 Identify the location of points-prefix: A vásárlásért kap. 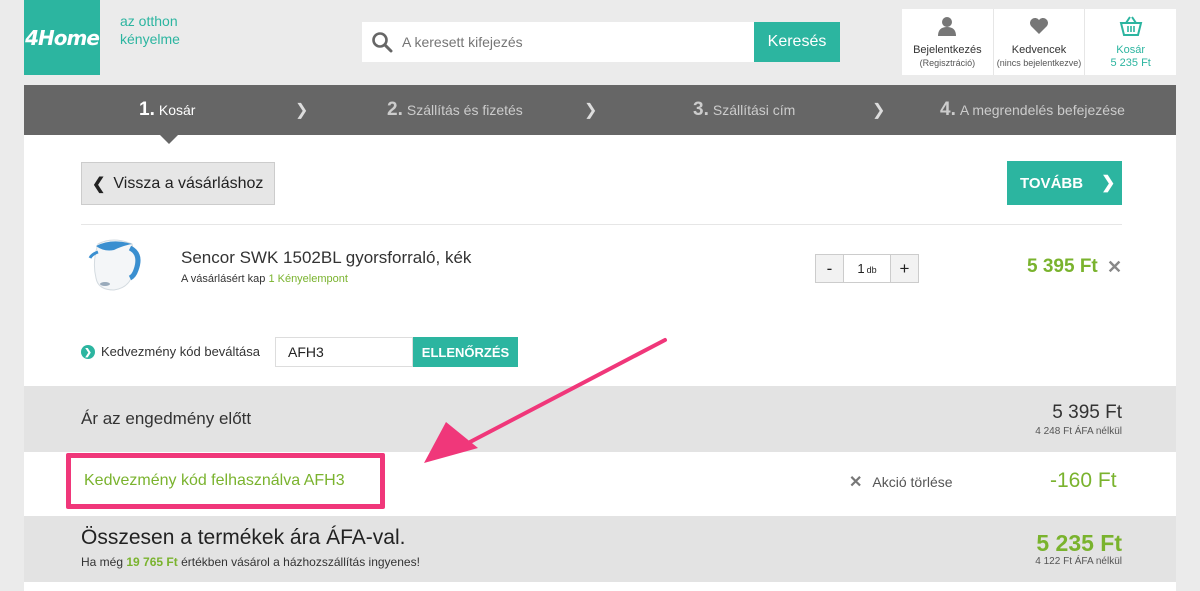
(223, 279).